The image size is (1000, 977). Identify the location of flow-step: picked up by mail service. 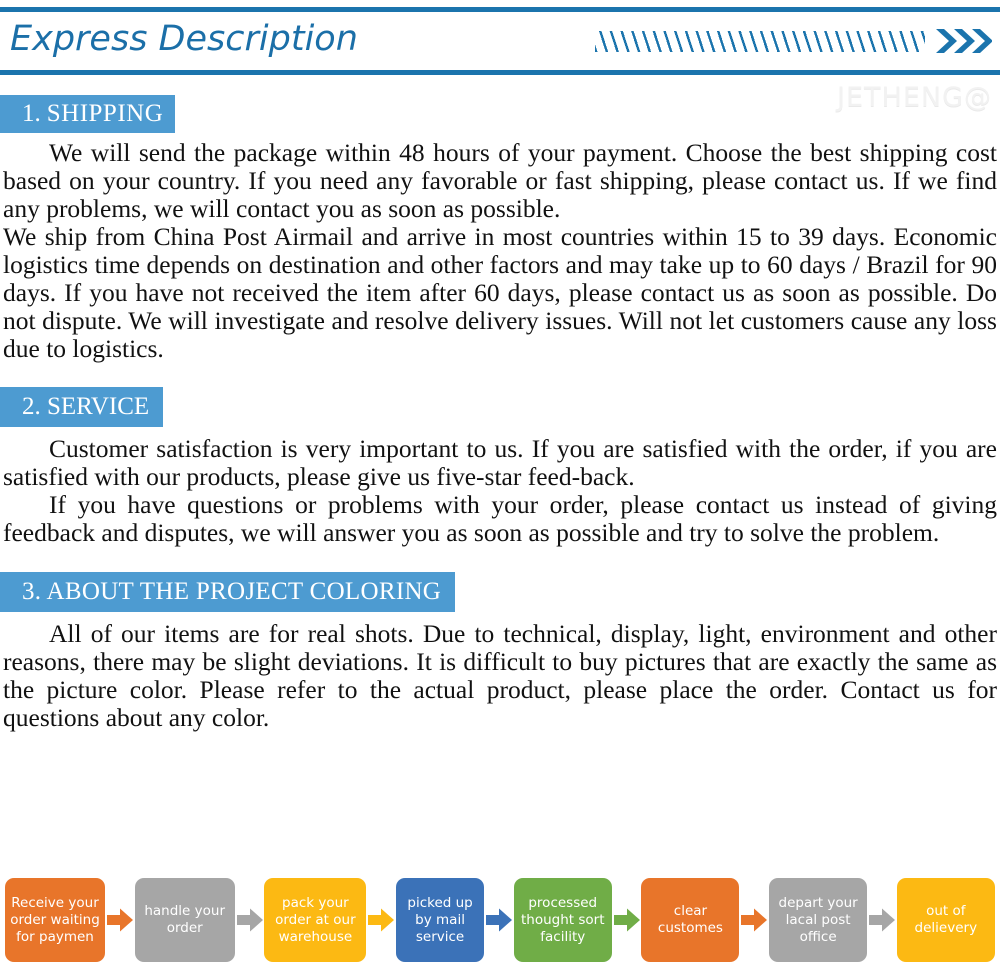
(440, 920).